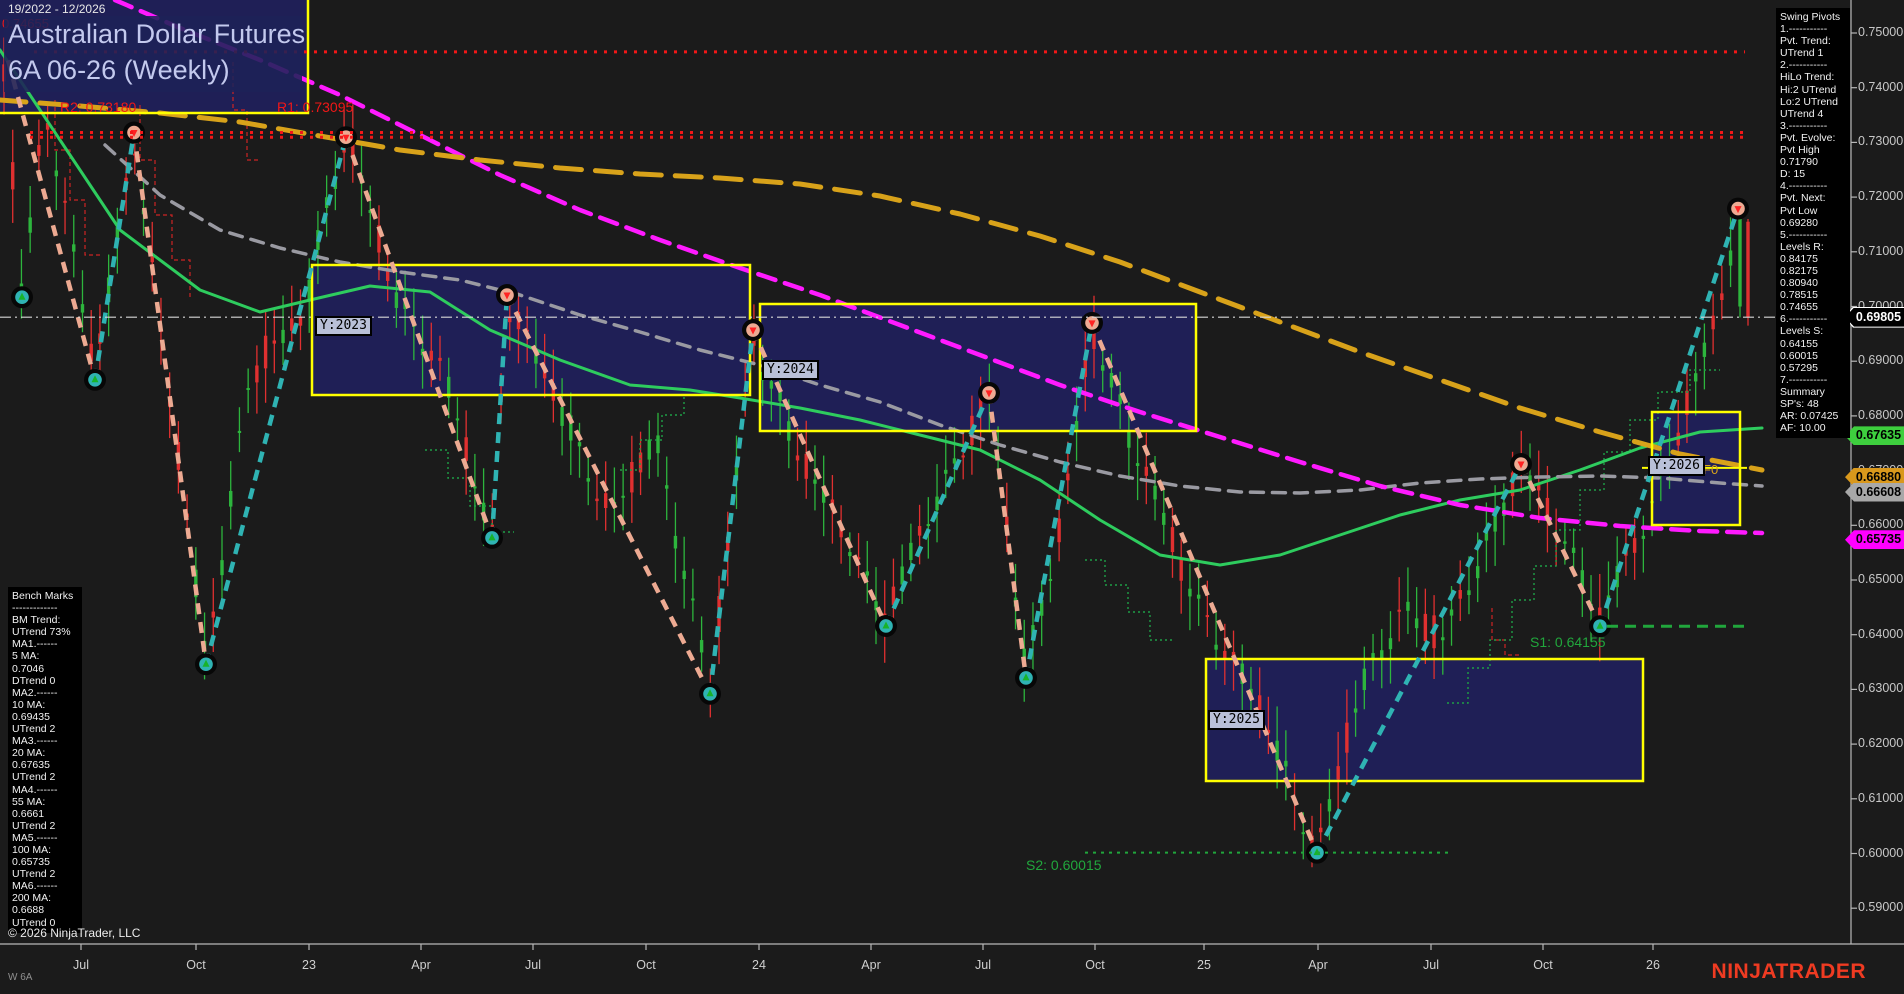  Describe the element at coordinates (31, 862) in the screenshot. I see `bench-marks-line: 0.65735` at that location.